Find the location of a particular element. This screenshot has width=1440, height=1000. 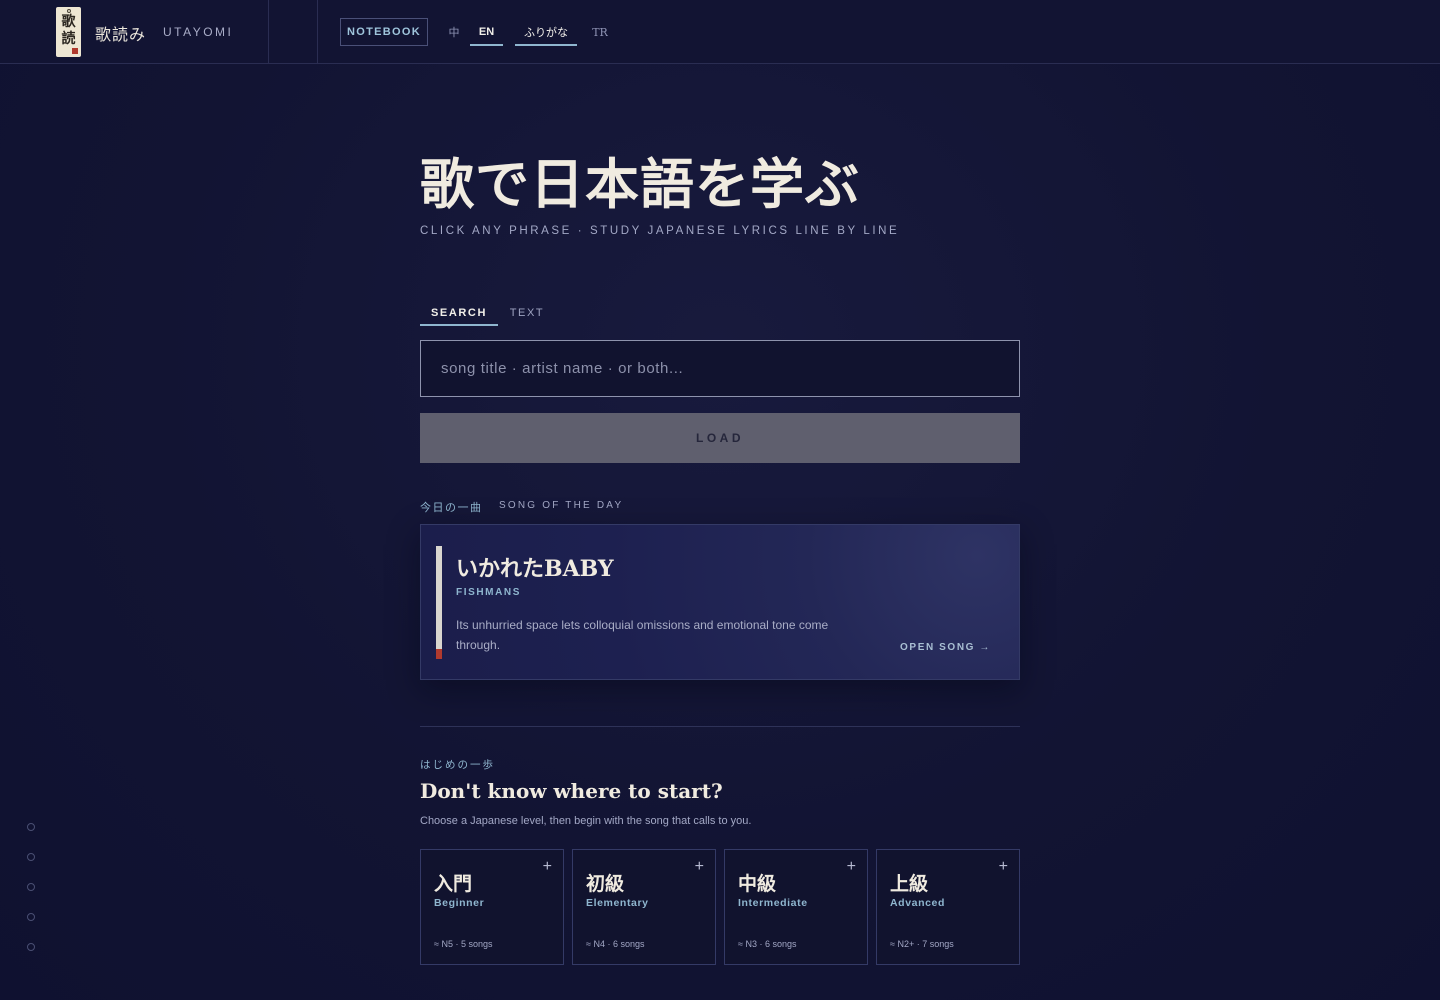

level-name-jp: 入門 is located at coordinates (453, 884).